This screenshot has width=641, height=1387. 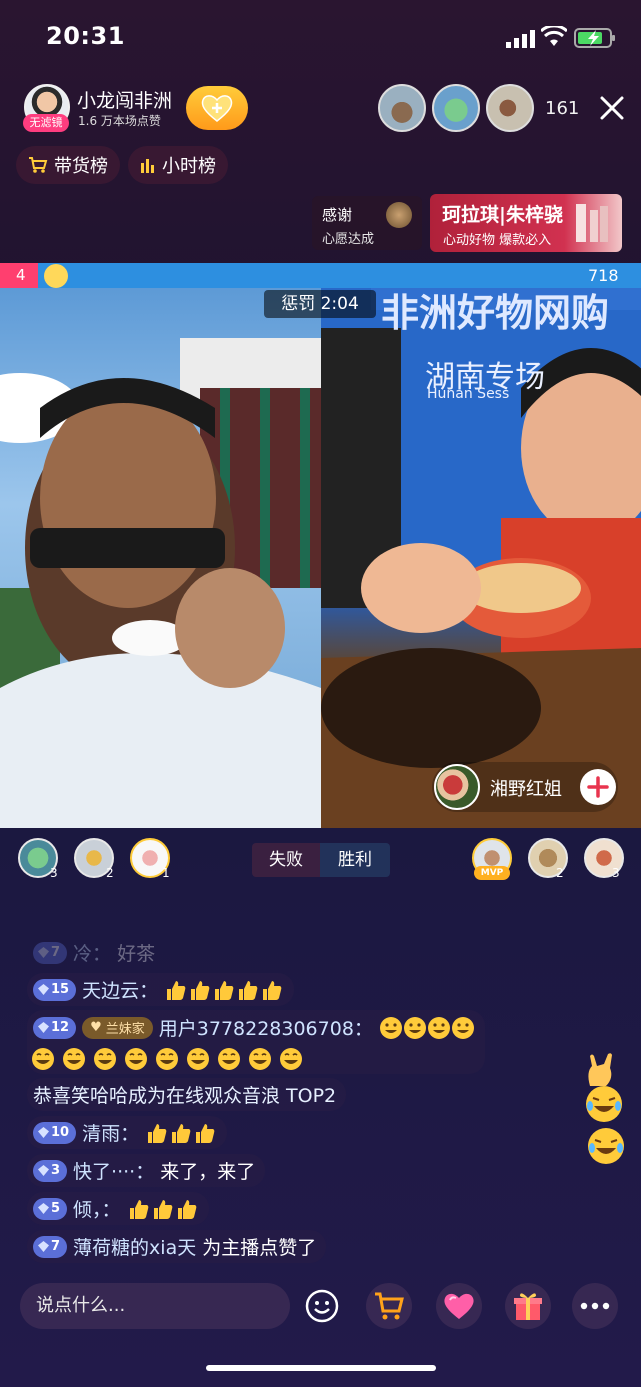 I want to click on chat-message: 7 薄荷糖的xia天 为主播点赞了, so click(x=177, y=1246).